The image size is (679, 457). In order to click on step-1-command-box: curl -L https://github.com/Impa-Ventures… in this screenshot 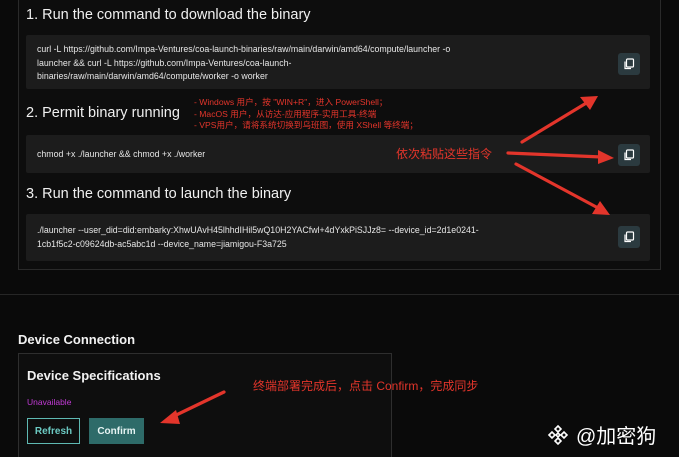, I will do `click(338, 62)`.